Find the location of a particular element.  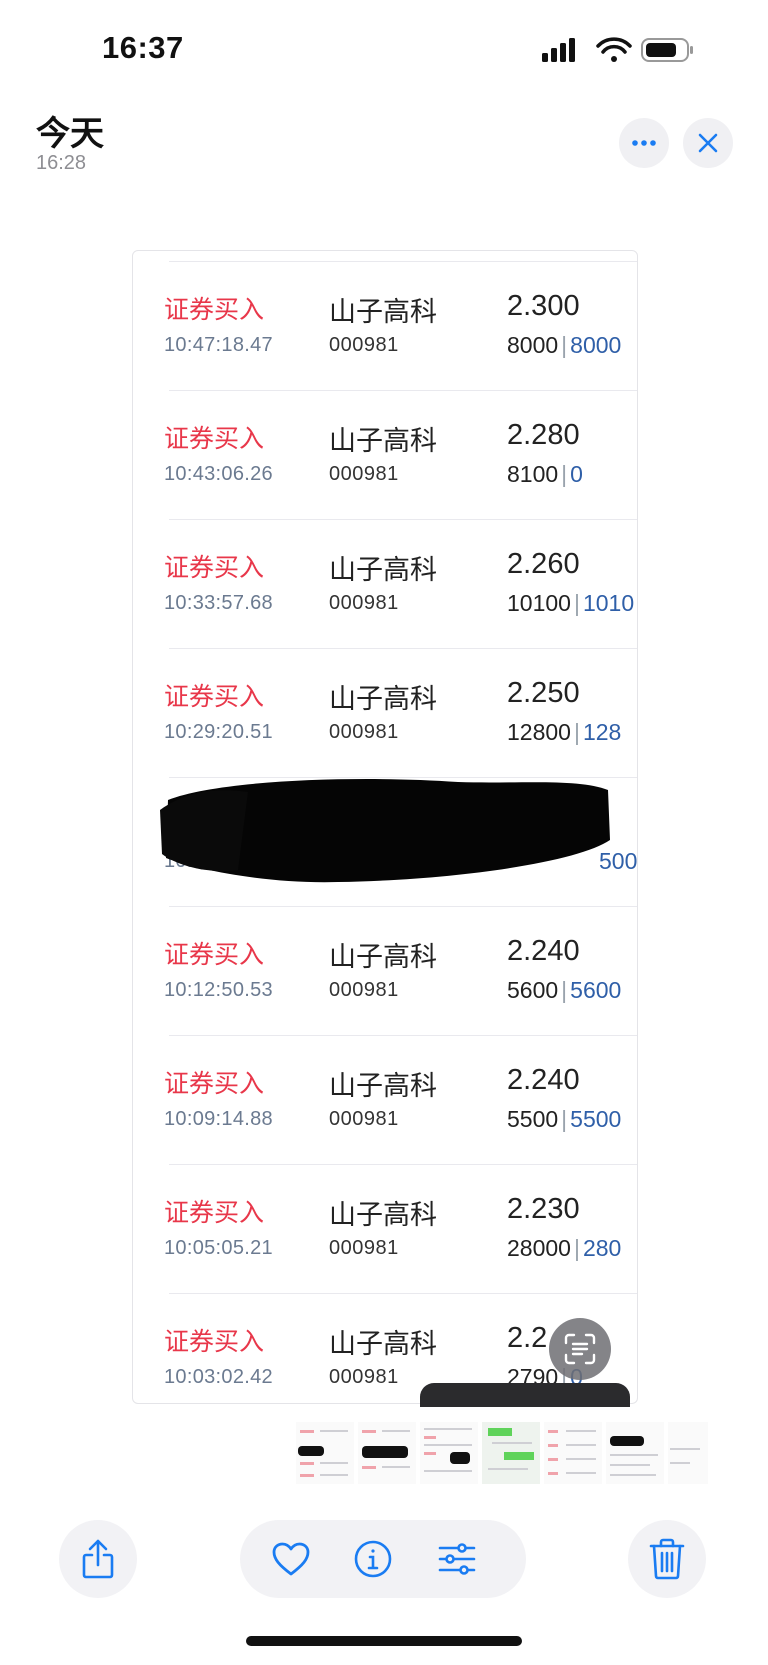

wifi-icon is located at coordinates (614, 49).